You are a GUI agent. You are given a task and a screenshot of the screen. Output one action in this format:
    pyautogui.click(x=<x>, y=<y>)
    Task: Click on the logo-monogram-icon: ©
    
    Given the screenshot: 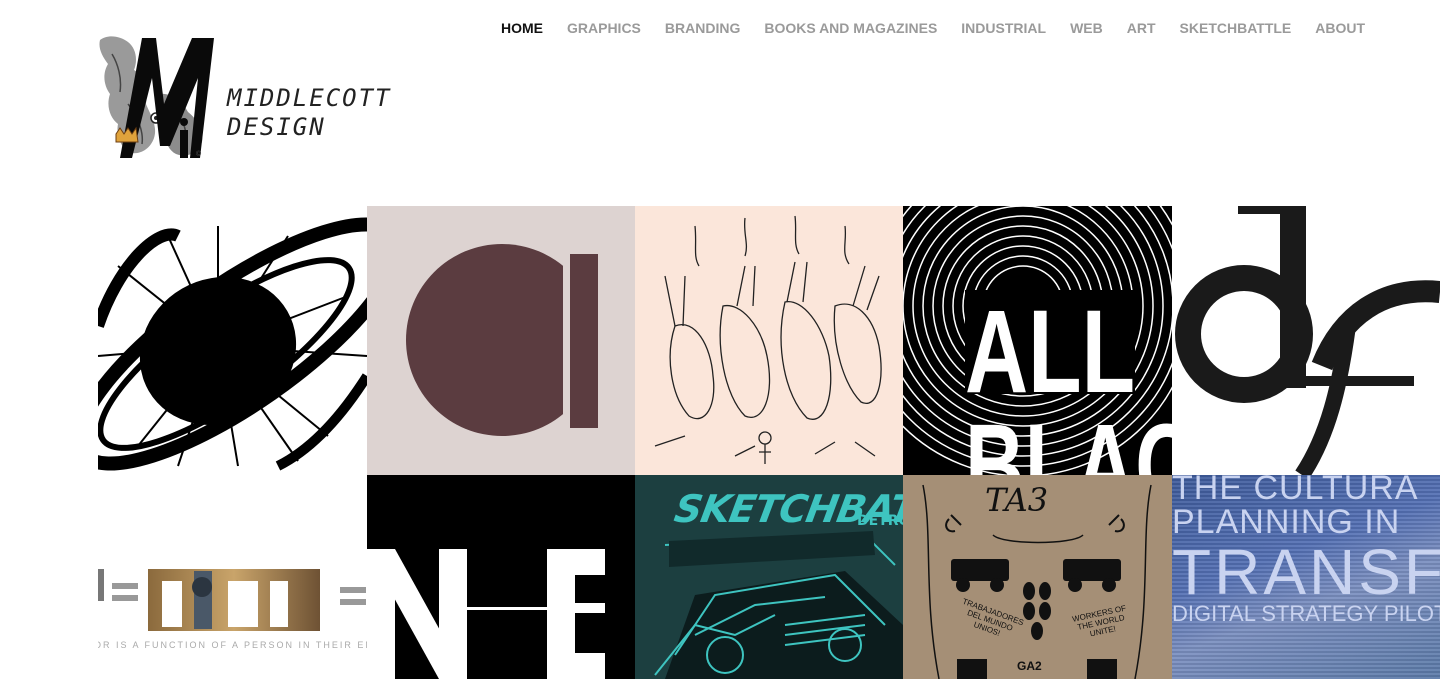 What is the action you would take?
    pyautogui.click(x=156, y=97)
    